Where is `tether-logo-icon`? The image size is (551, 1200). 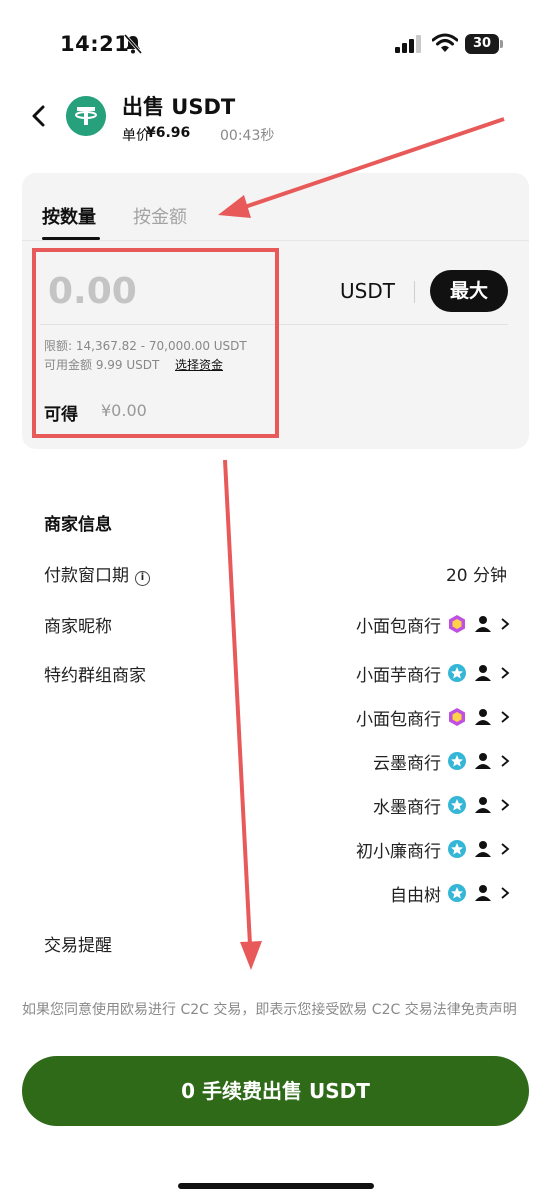 tether-logo-icon is located at coordinates (86, 116).